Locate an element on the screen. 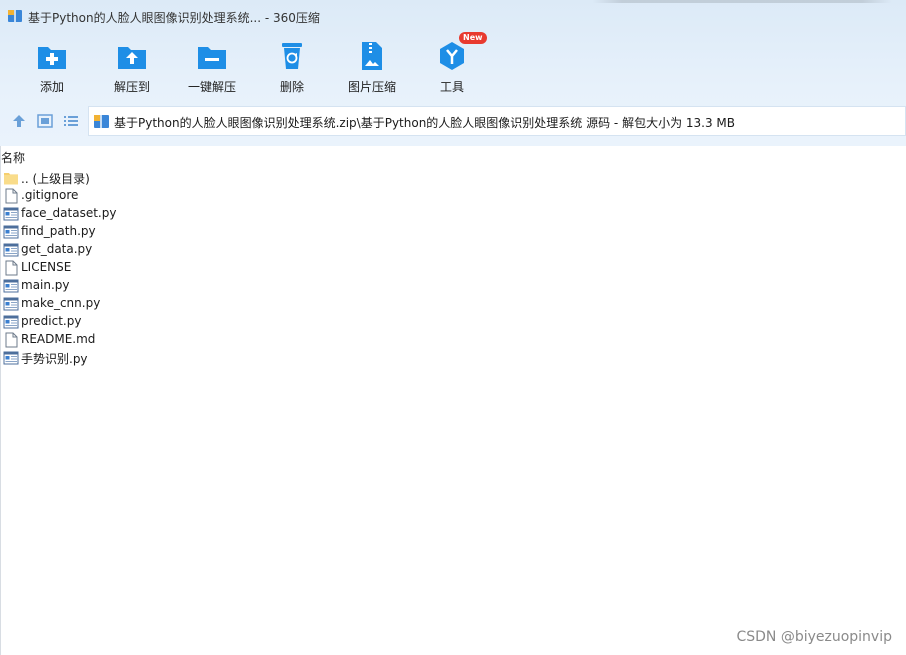 This screenshot has height=655, width=906. new-badge: New is located at coordinates (473, 38).